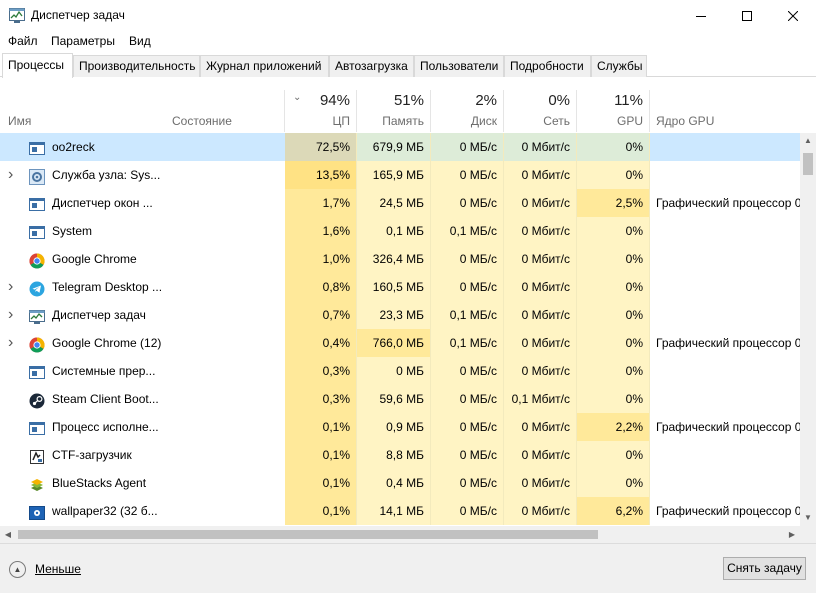 The image size is (816, 593). Describe the element at coordinates (725, 111) in the screenshot. I see `column-gpu-engine: Ядро GPU` at that location.